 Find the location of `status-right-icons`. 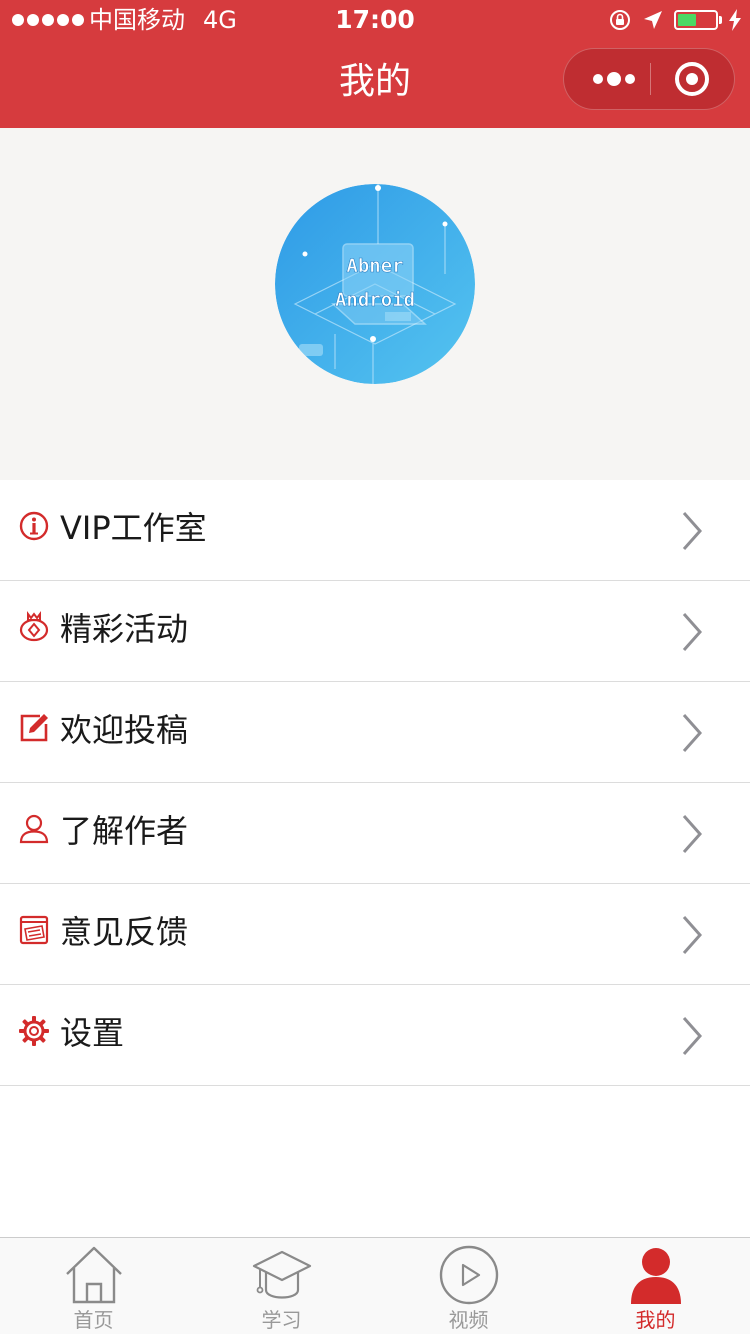

status-right-icons is located at coordinates (675, 20).